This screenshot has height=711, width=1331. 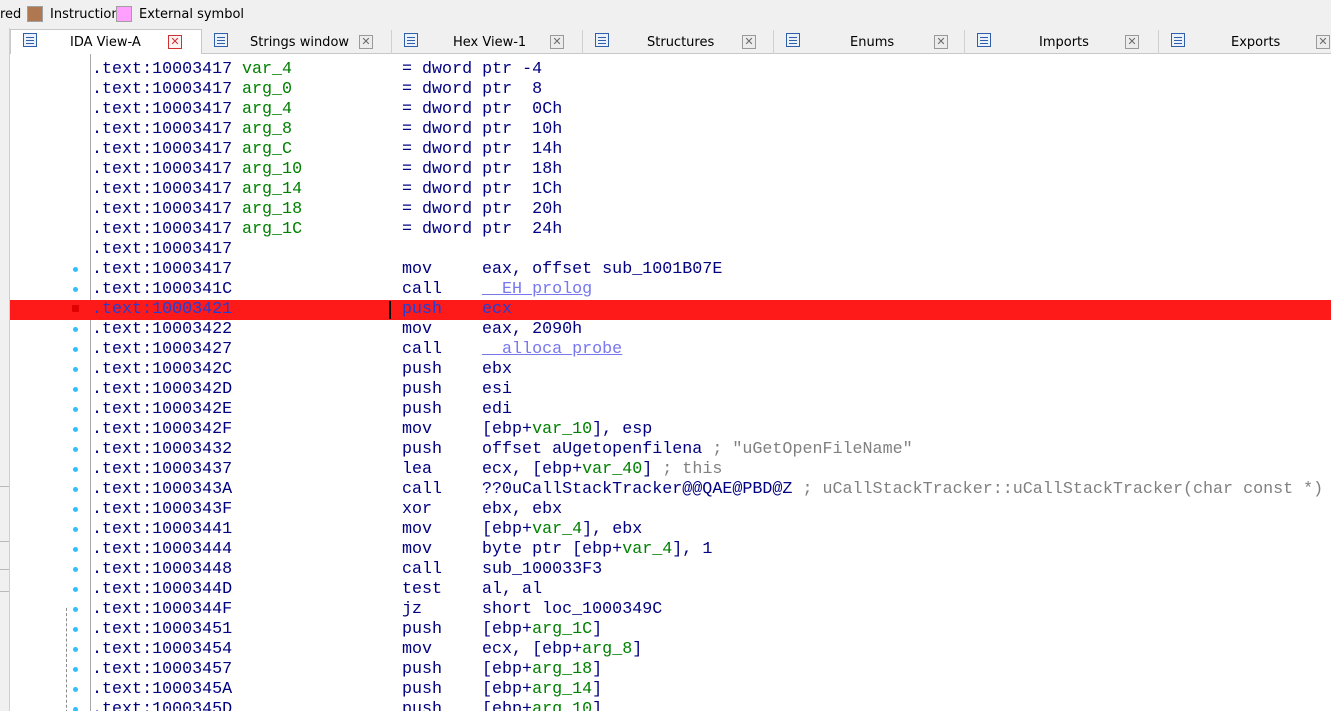 I want to click on disasm-line: .text:10003427 call __alloca_probe, so click(x=670, y=350).